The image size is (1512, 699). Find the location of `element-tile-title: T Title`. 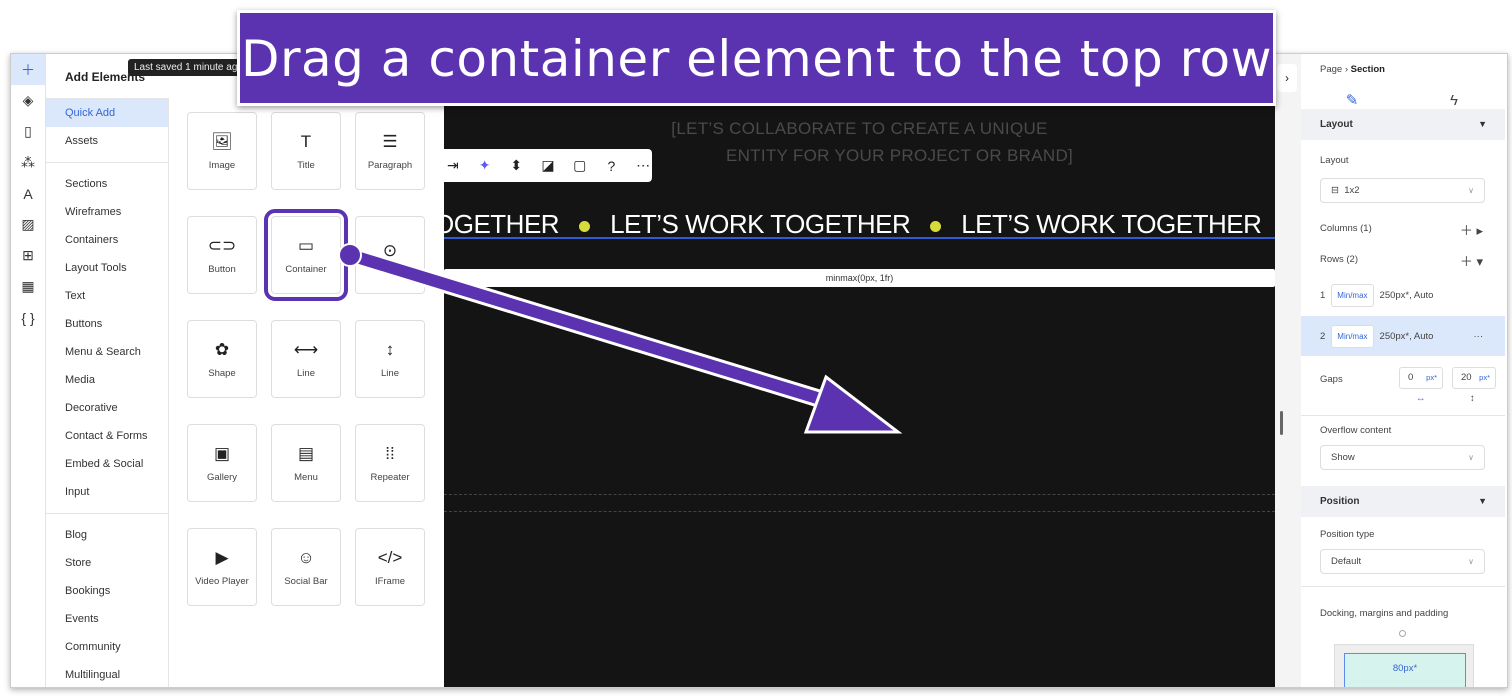

element-tile-title: T Title is located at coordinates (306, 151).